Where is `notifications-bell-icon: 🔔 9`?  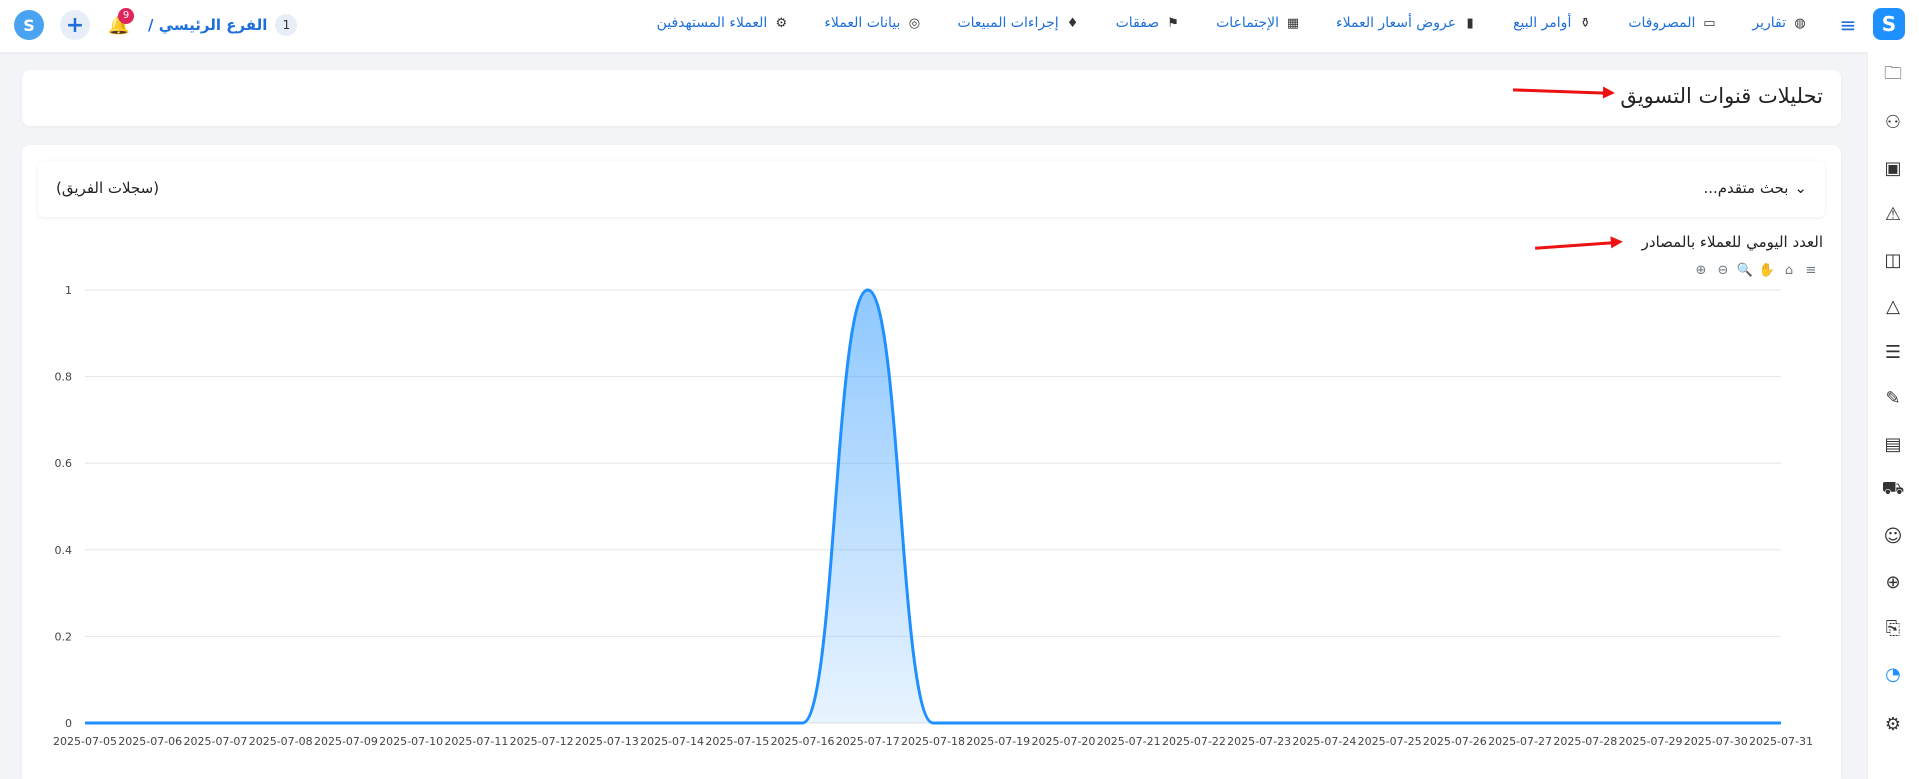 notifications-bell-icon: 🔔 9 is located at coordinates (119, 24).